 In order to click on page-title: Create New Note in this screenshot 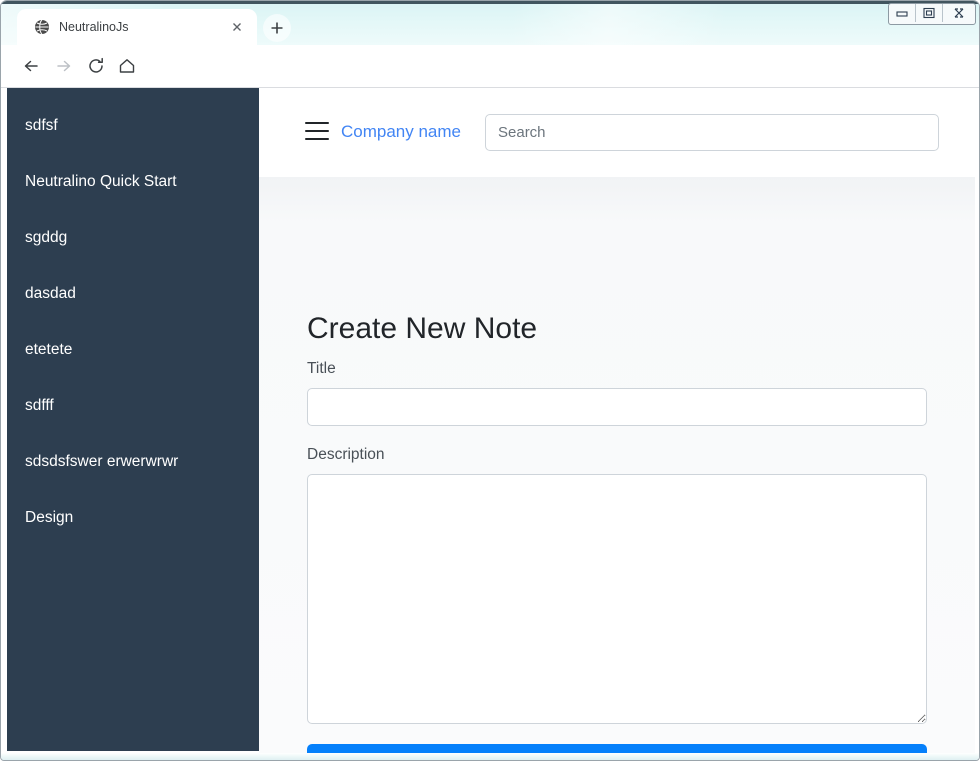, I will do `click(422, 328)`.